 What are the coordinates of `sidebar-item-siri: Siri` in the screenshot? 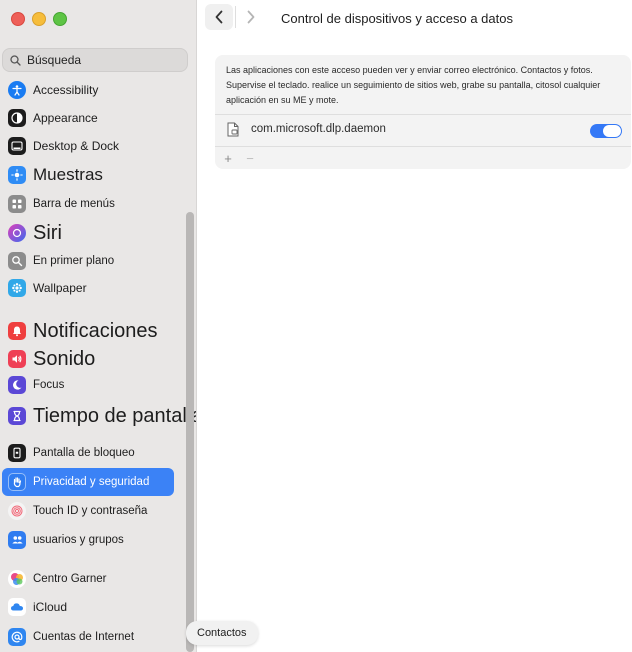 It's located at (88, 233).